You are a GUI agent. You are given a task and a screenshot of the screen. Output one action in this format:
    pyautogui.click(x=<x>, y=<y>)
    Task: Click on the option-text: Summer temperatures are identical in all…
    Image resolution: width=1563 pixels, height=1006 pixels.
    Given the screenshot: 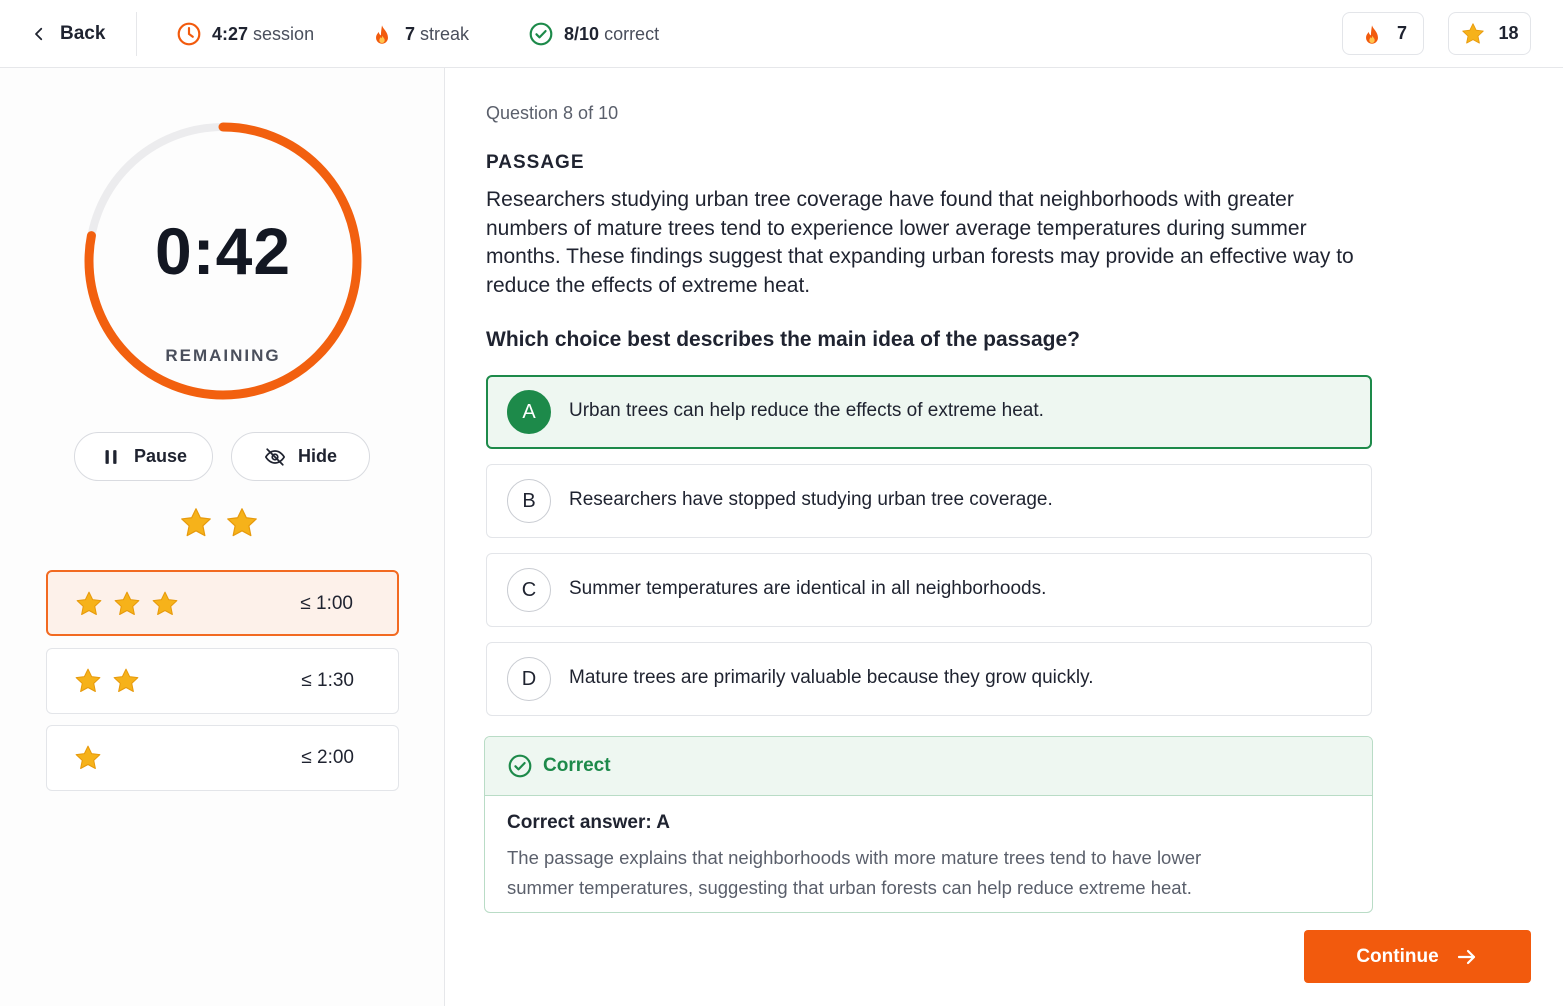 What is the action you would take?
    pyautogui.click(x=808, y=588)
    